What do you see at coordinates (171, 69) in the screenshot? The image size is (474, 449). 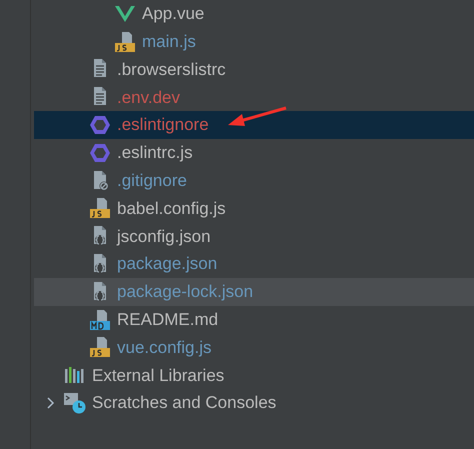 I see `file-name: .browserslistrc` at bounding box center [171, 69].